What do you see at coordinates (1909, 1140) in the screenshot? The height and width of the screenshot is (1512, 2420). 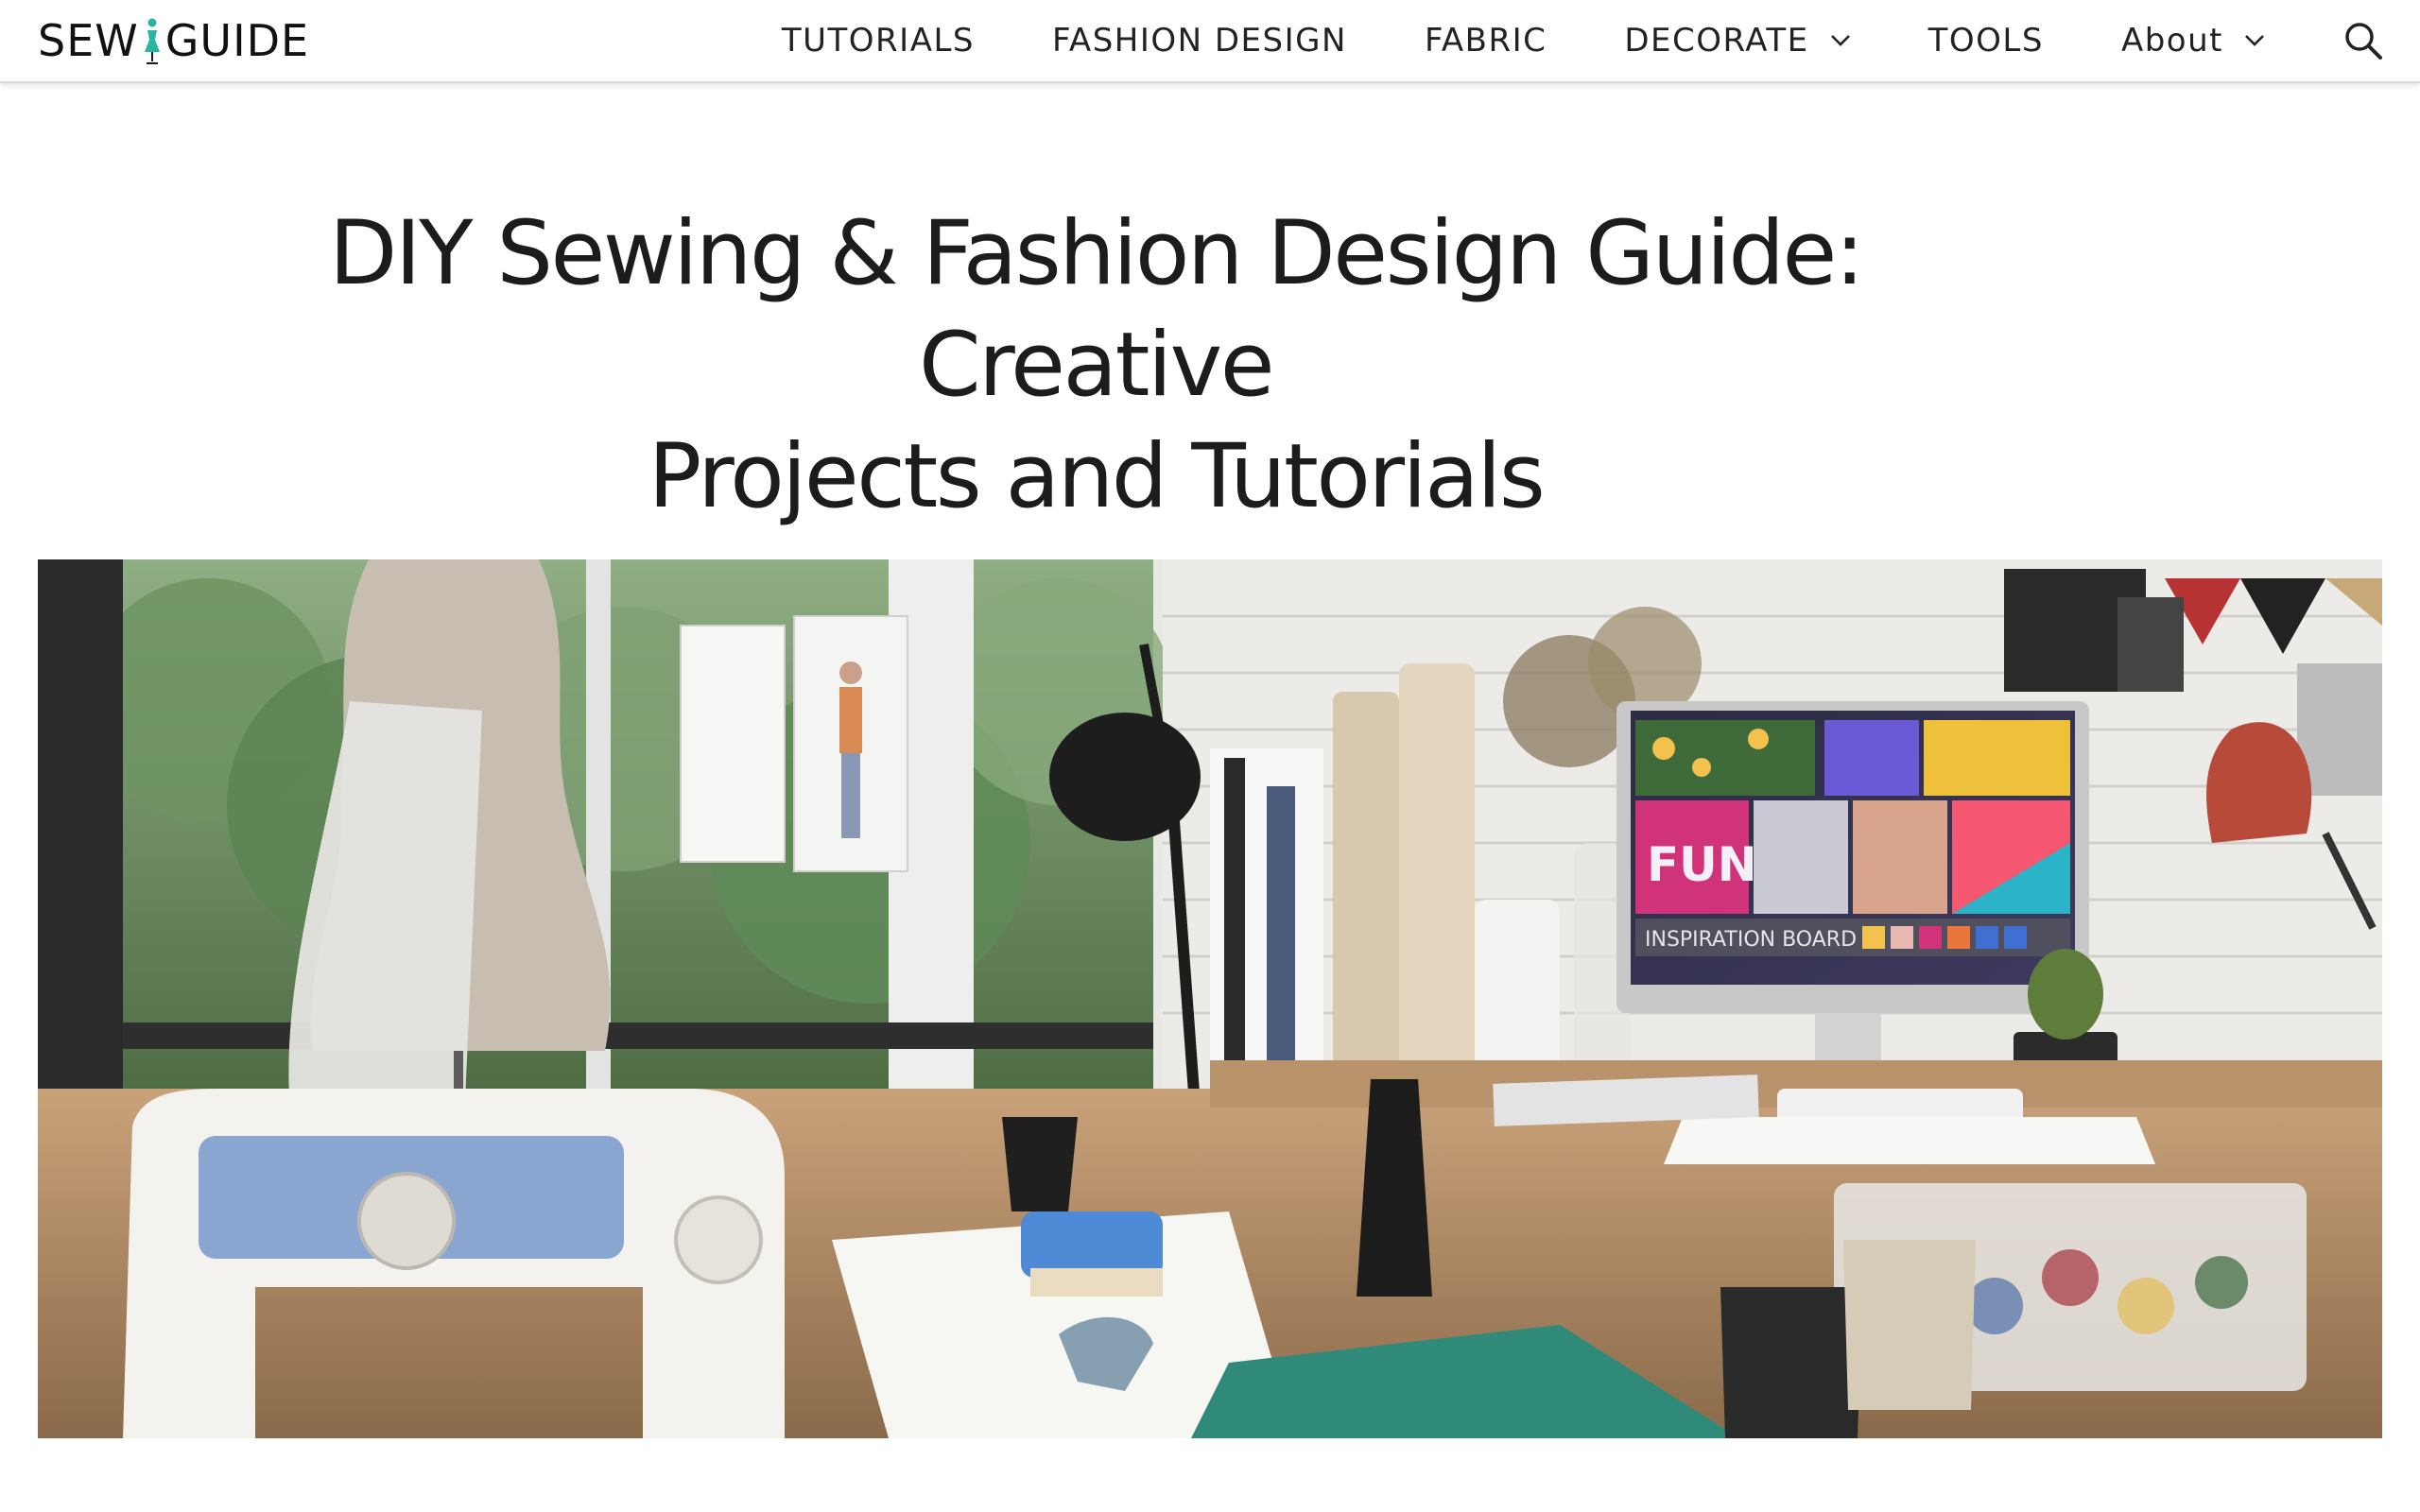 I see `notepad` at bounding box center [1909, 1140].